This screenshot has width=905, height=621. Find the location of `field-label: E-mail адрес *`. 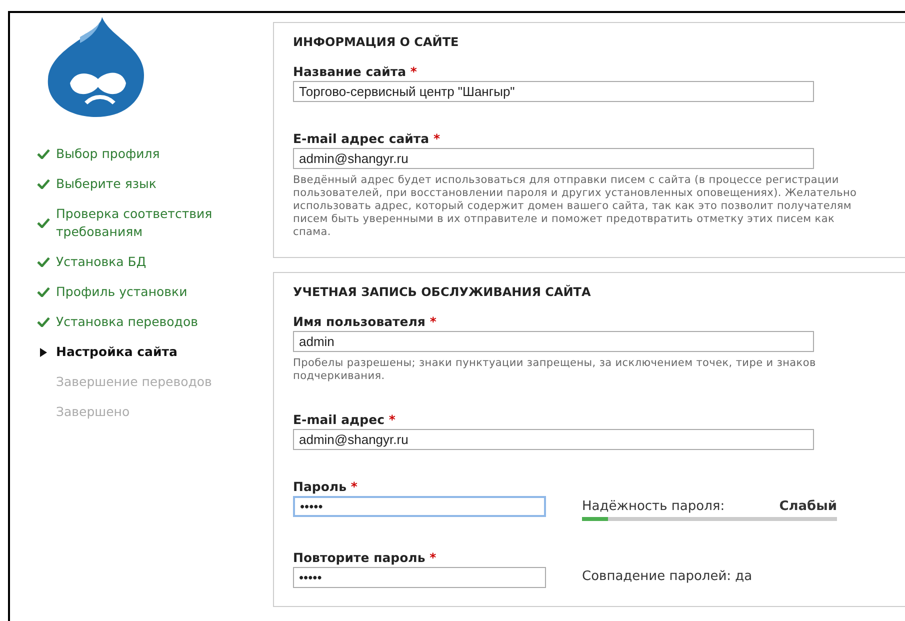

field-label: E-mail адрес * is located at coordinates (344, 419).